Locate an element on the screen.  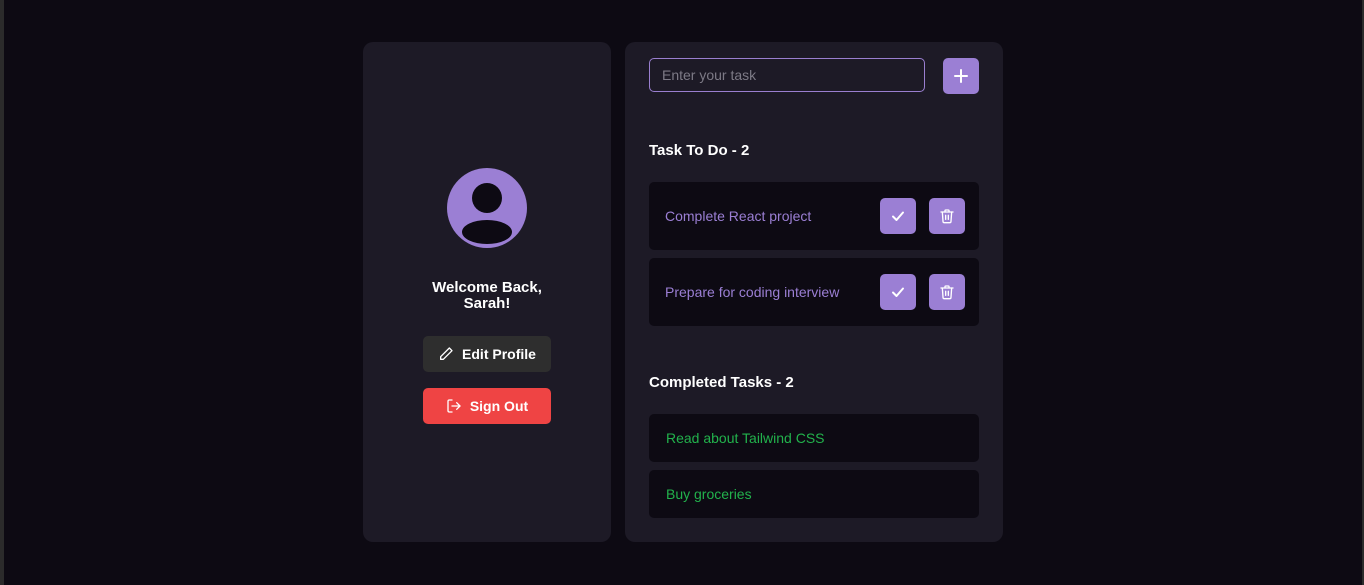
todo-item-label: Complete React project is located at coordinates (738, 216).